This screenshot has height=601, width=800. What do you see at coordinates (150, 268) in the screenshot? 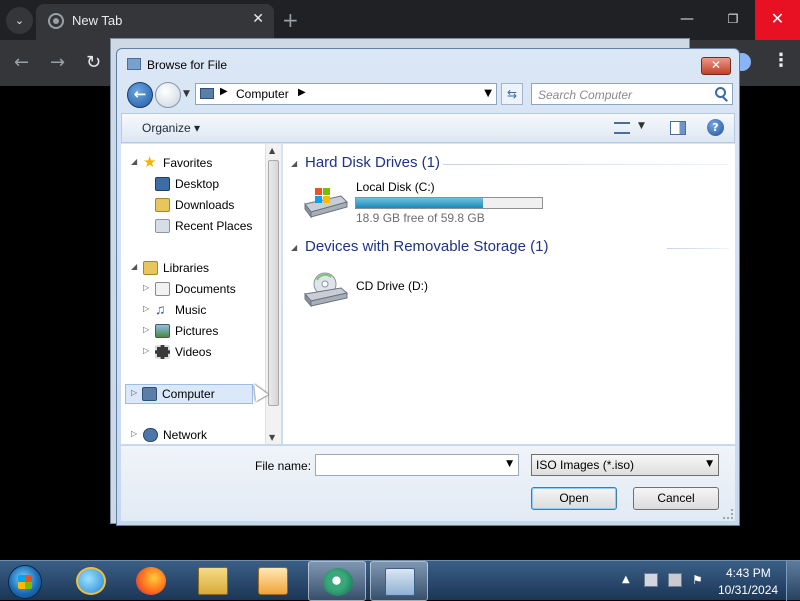
I see `libraries-icon` at bounding box center [150, 268].